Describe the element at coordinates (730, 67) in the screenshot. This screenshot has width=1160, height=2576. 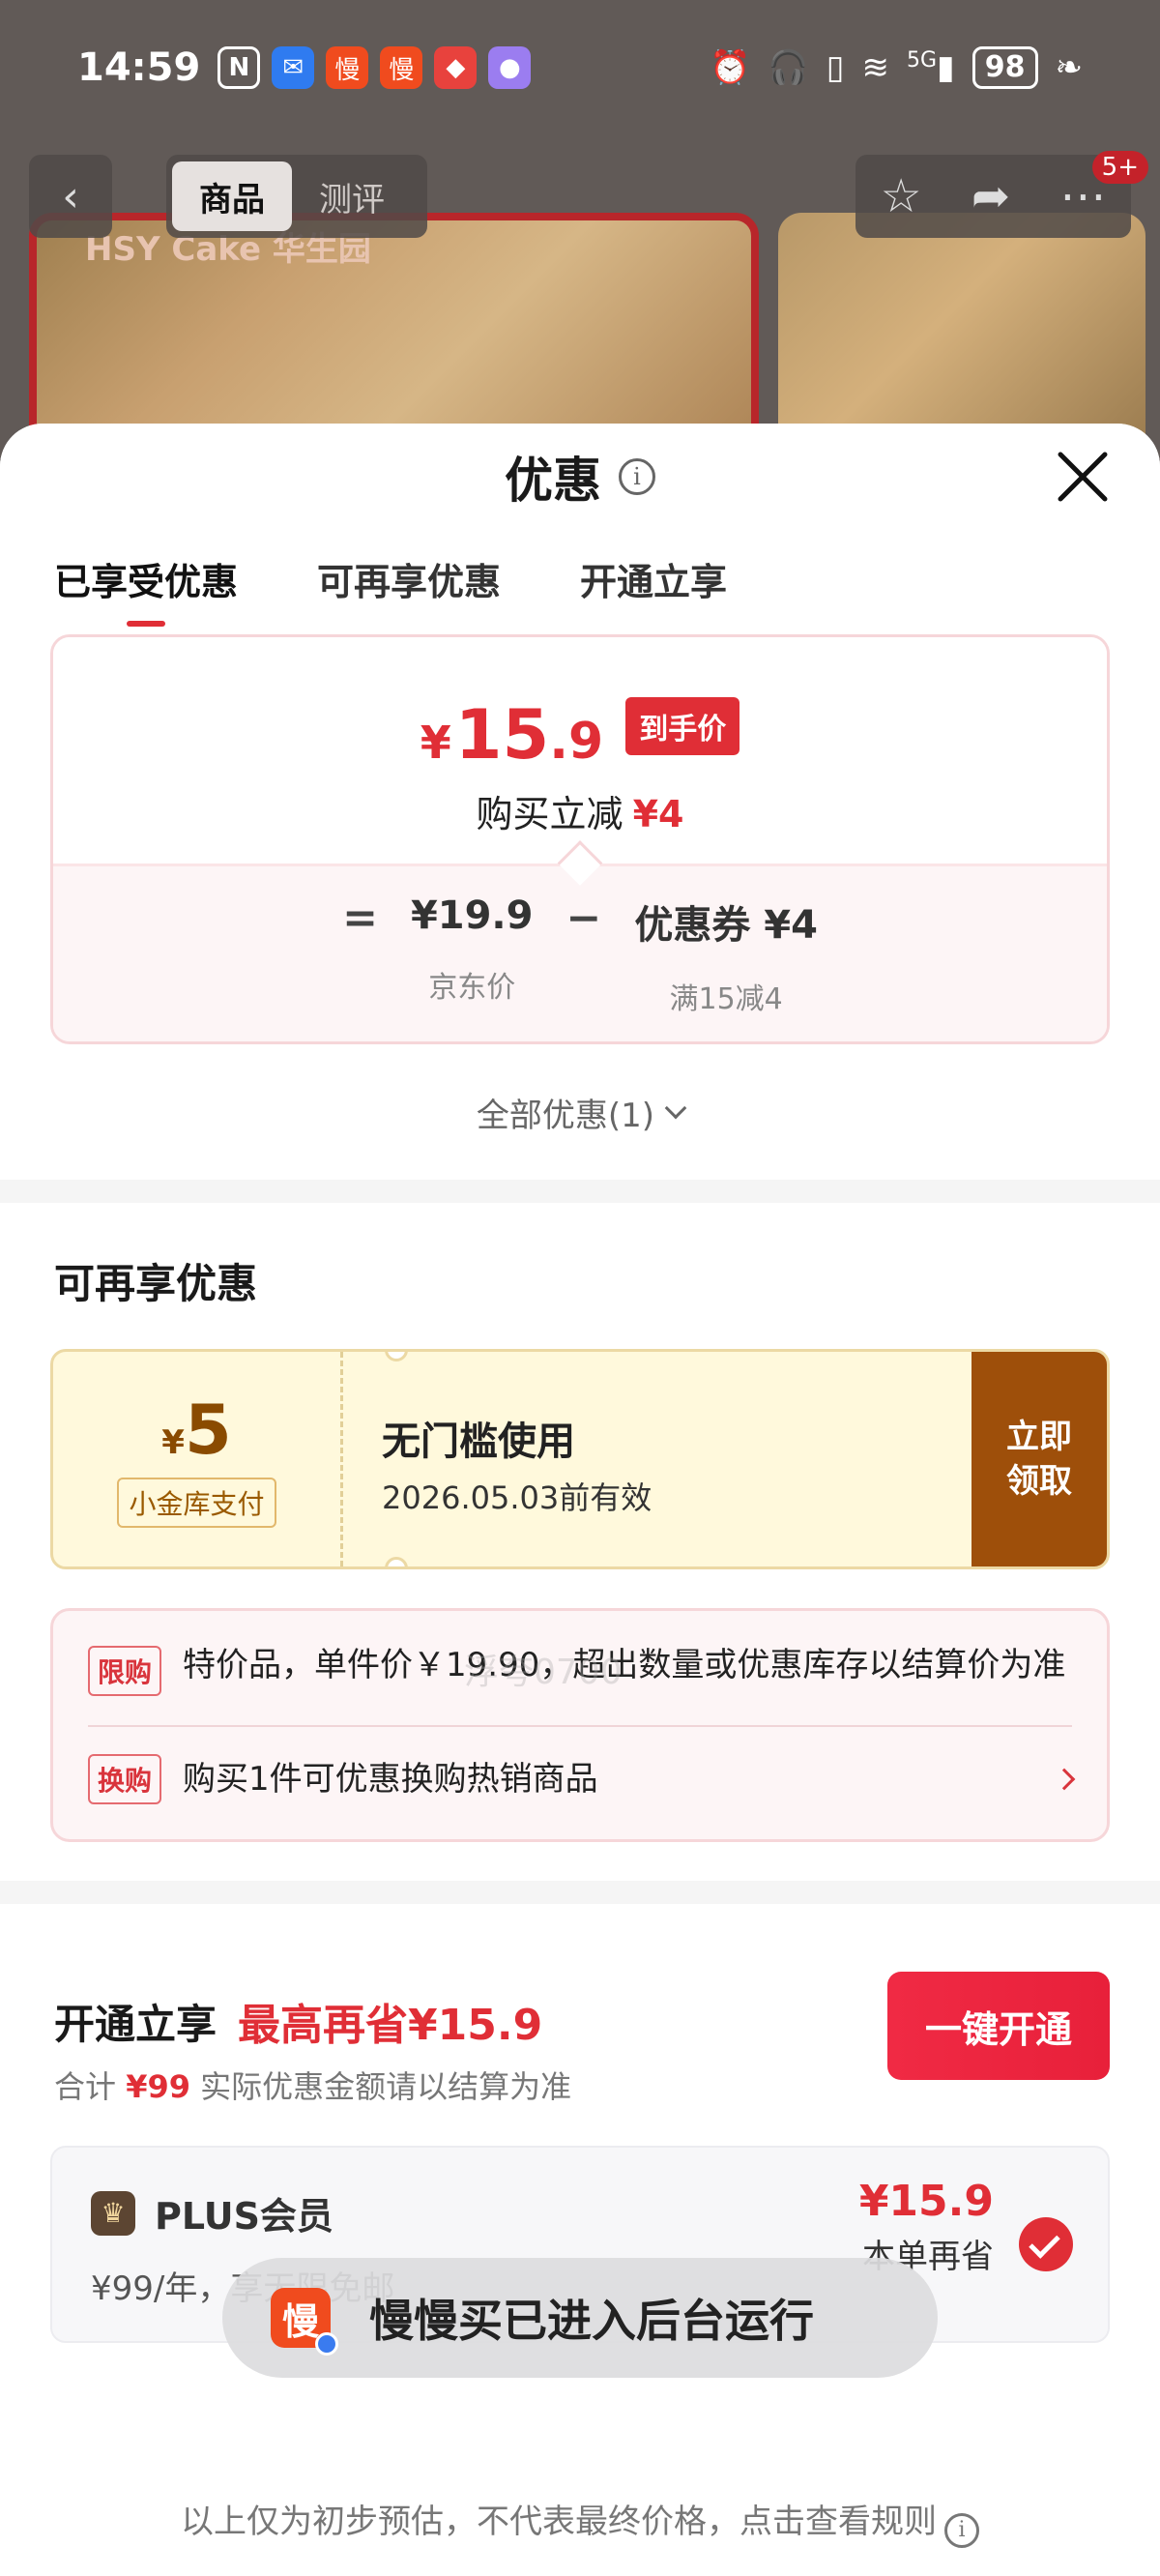
I see `alarm-icon: ⏰` at that location.